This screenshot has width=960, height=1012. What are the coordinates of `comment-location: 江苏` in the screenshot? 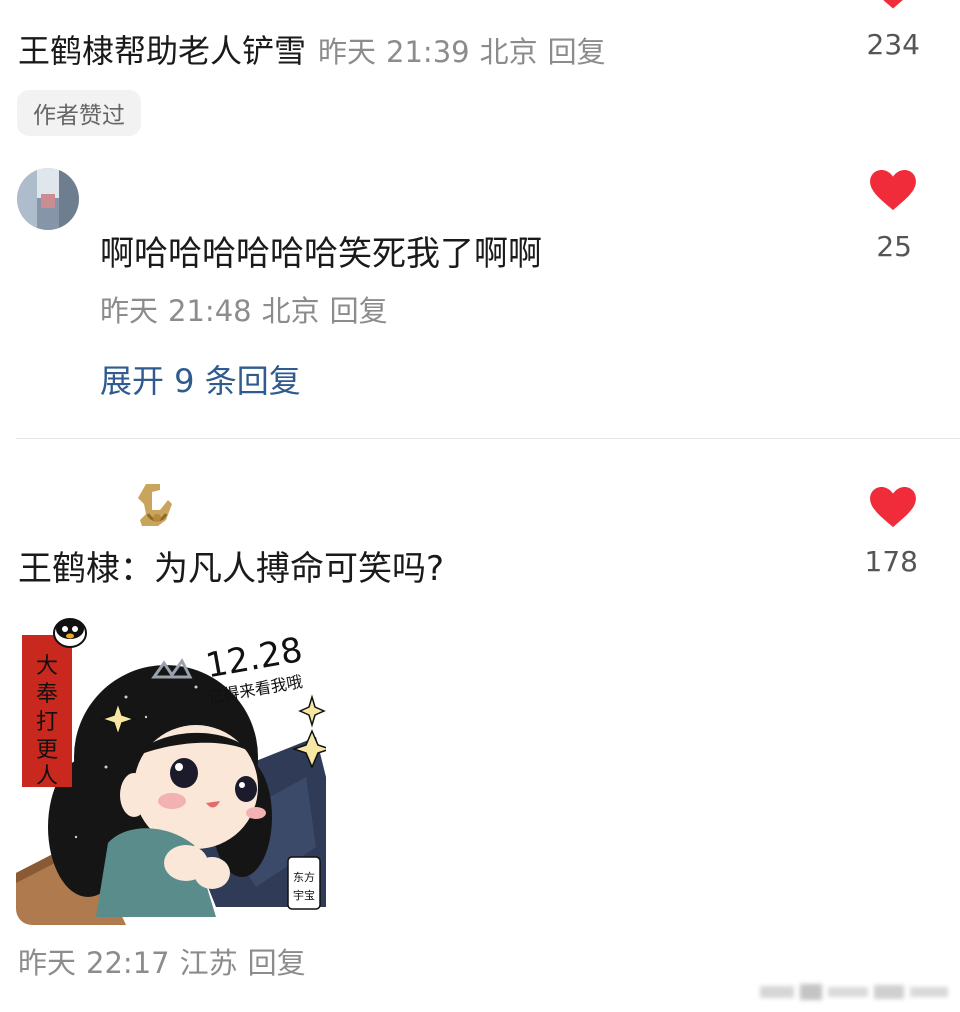 It's located at (208, 963).